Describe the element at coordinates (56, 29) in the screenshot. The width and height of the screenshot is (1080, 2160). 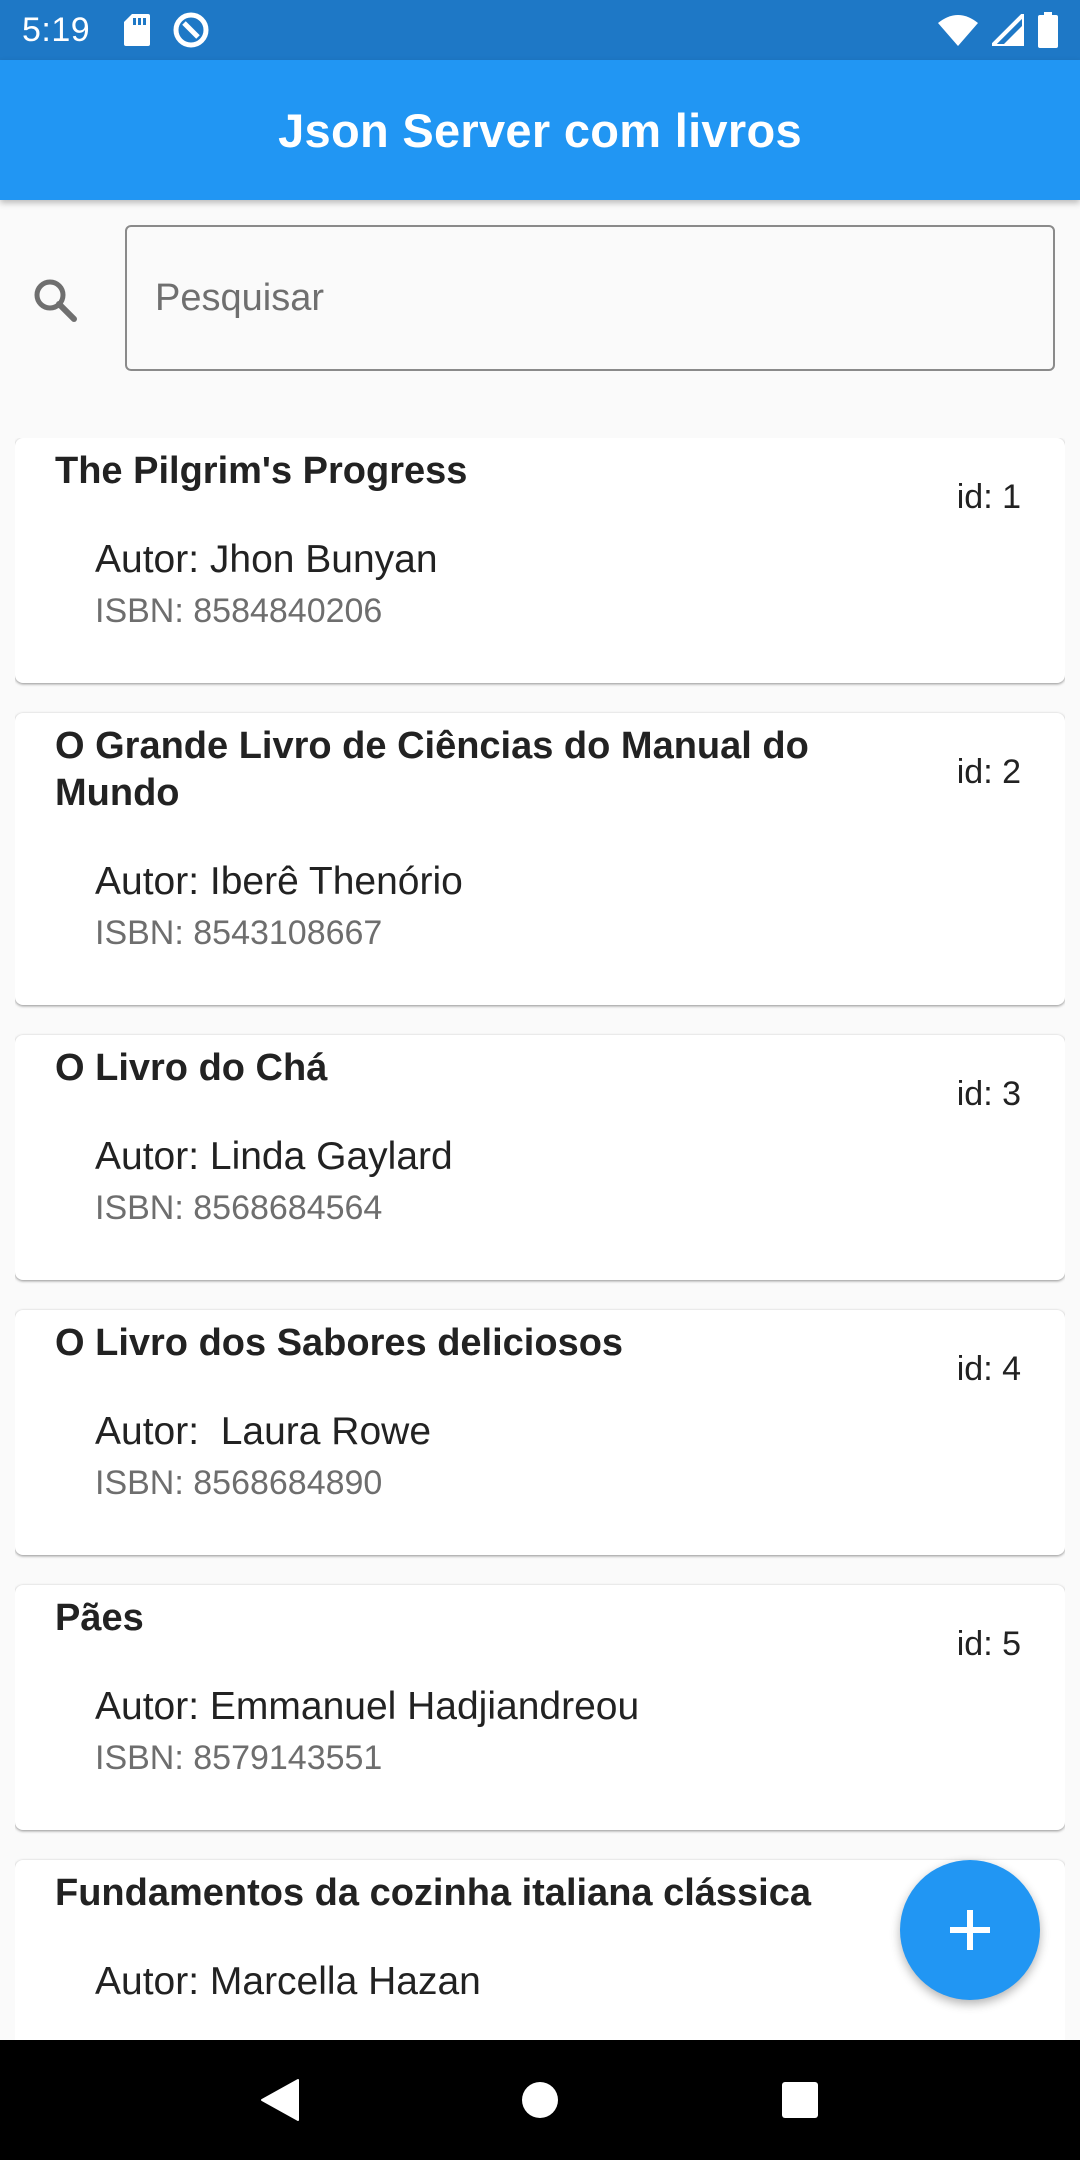
I see `status-time: 5:19` at that location.